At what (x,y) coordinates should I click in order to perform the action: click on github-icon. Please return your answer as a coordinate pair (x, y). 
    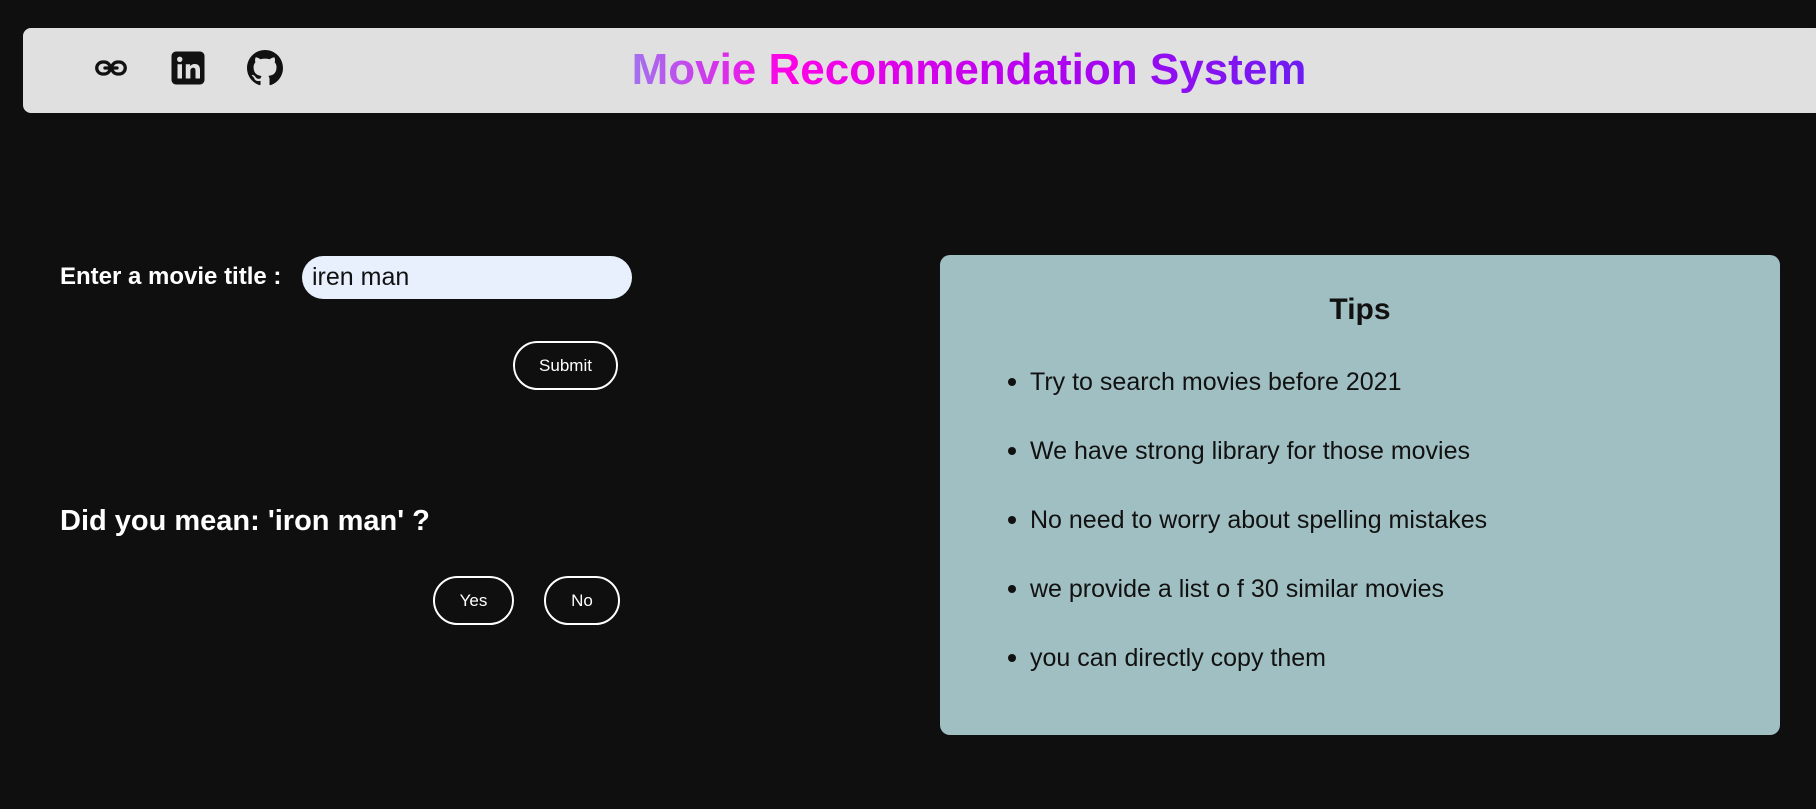
    Looking at the image, I should click on (265, 68).